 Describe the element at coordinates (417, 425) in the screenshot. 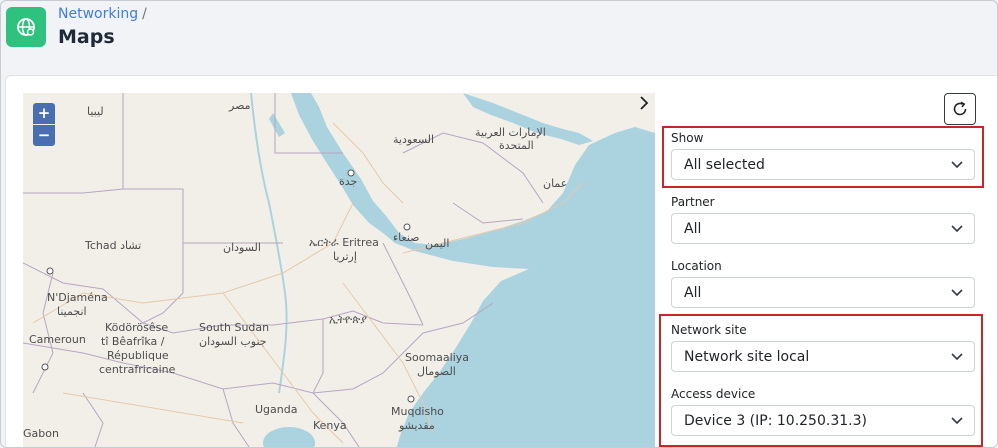

I see `map-label-mogadishu-2: مقديشو` at that location.